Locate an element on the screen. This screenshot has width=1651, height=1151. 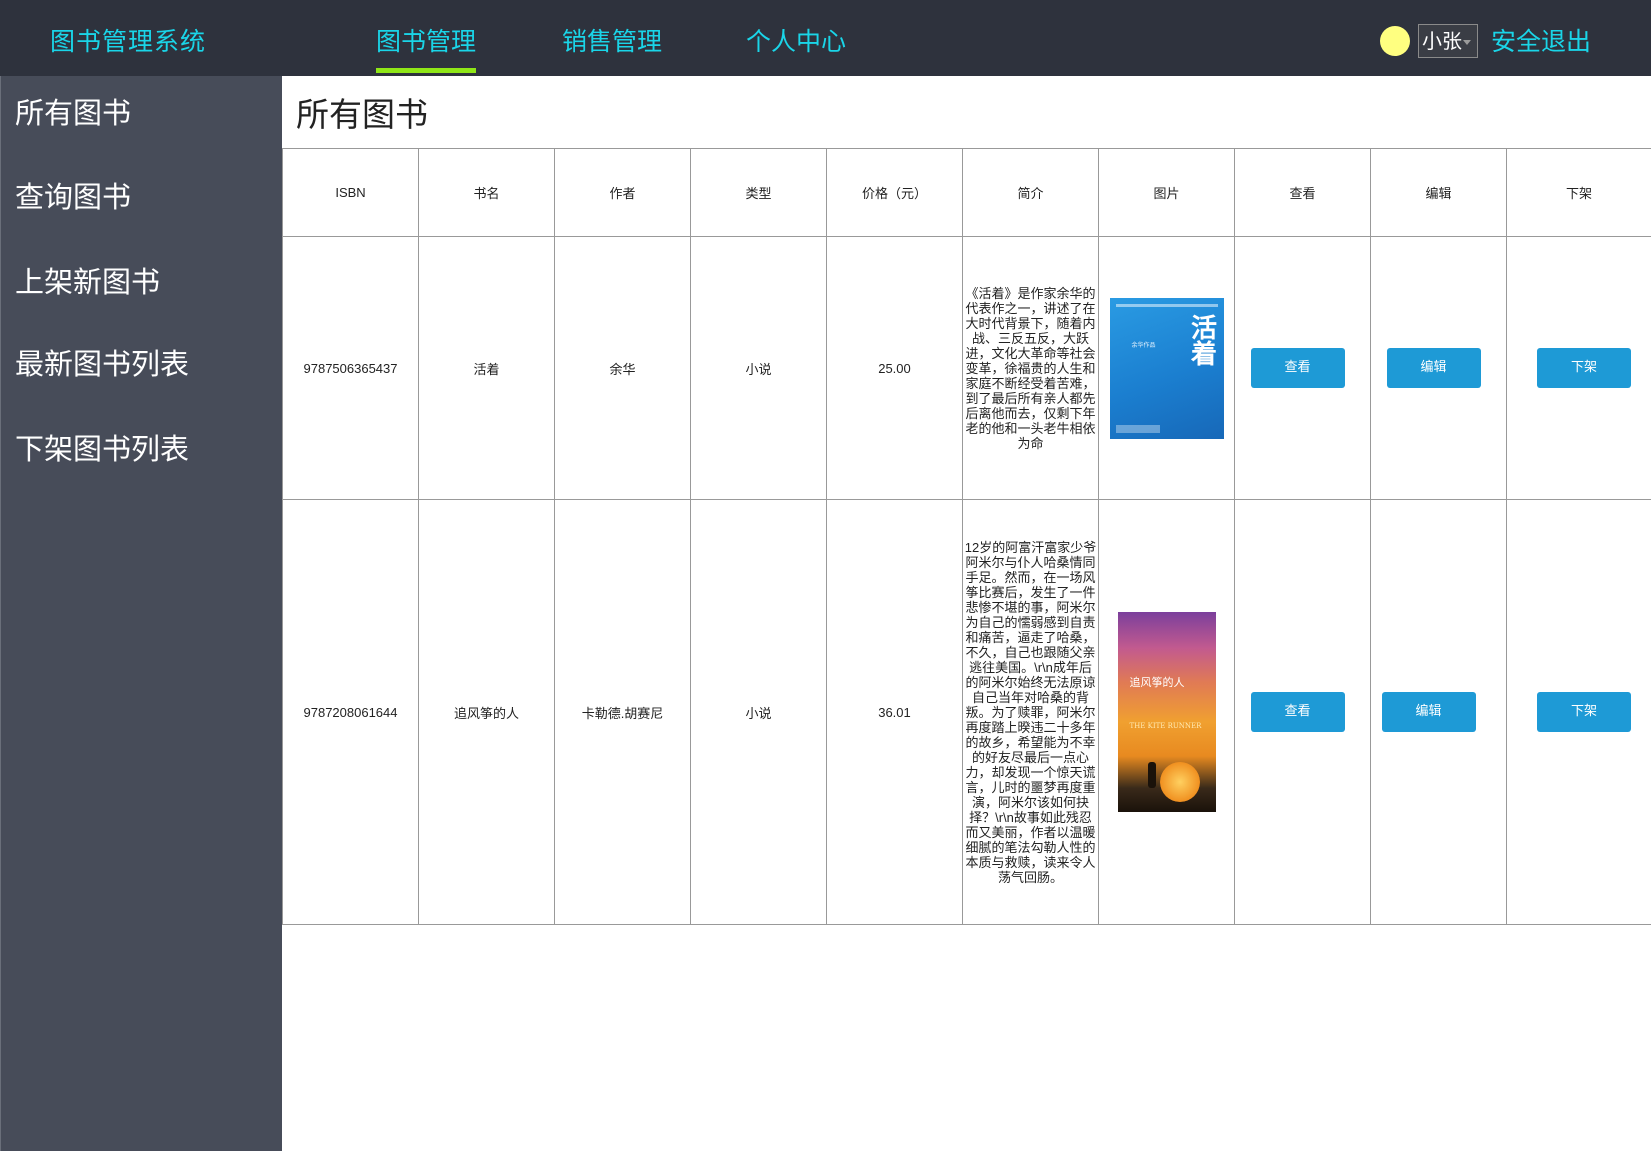
sidebar-item-all-books: 所有图书 is located at coordinates (73, 111).